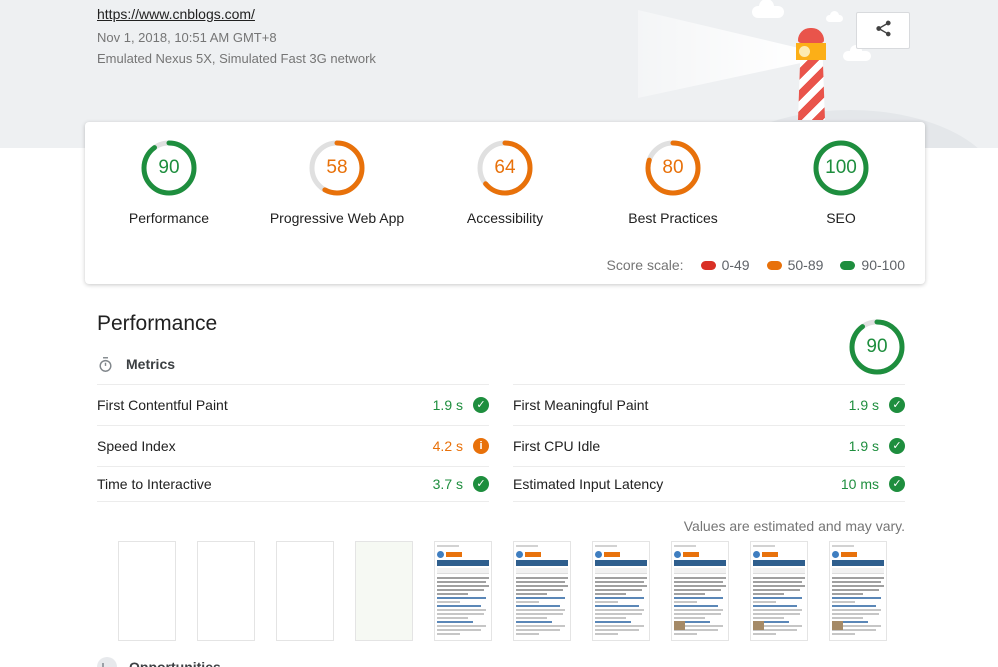  Describe the element at coordinates (481, 446) in the screenshot. I see `info-icon` at that location.